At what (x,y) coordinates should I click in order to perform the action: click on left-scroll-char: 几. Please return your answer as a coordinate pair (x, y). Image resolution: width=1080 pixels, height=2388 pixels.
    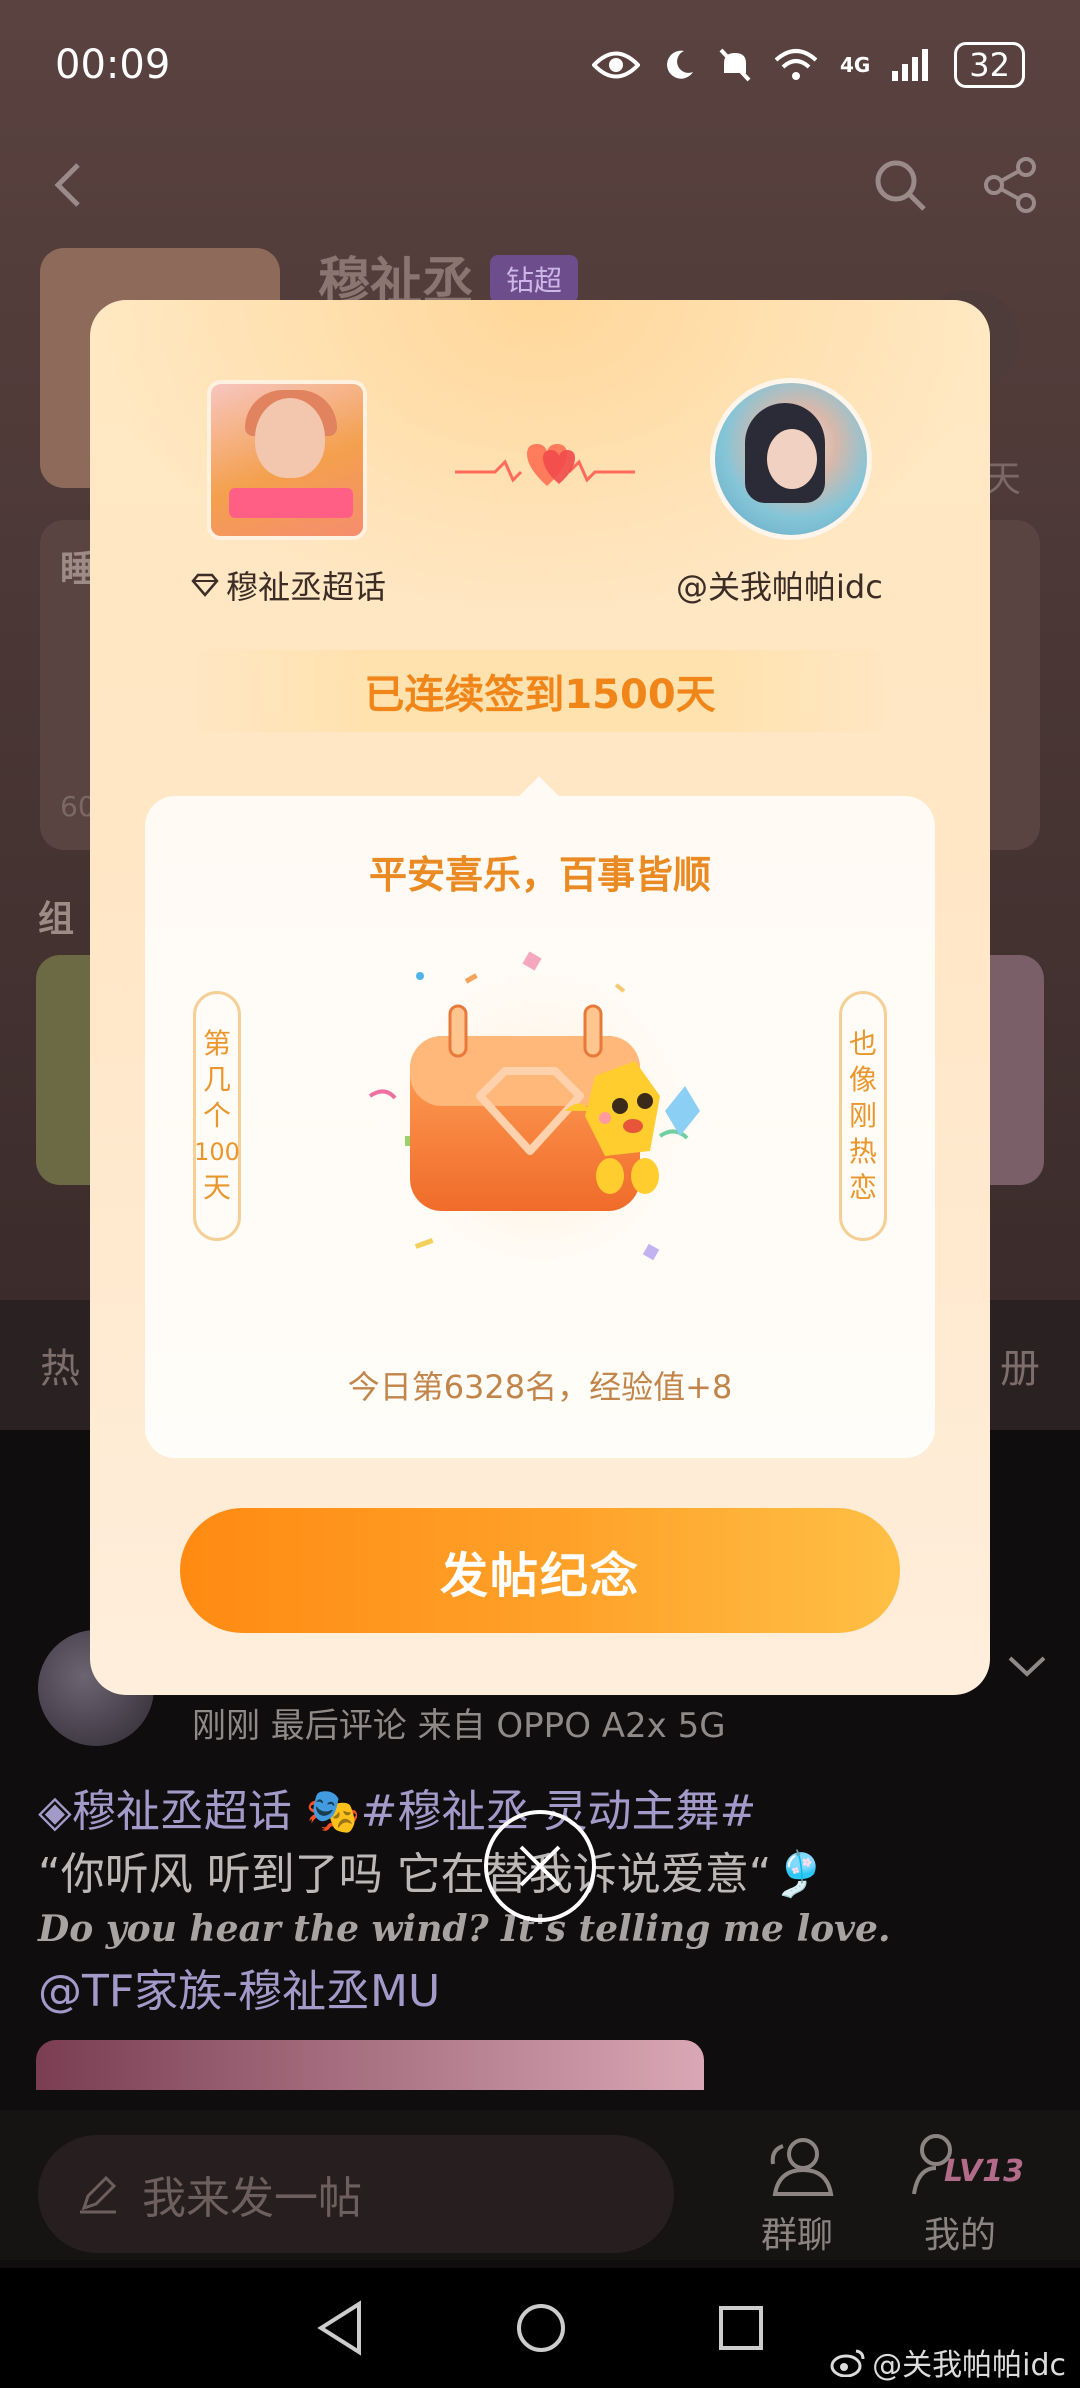
    Looking at the image, I should click on (216, 1079).